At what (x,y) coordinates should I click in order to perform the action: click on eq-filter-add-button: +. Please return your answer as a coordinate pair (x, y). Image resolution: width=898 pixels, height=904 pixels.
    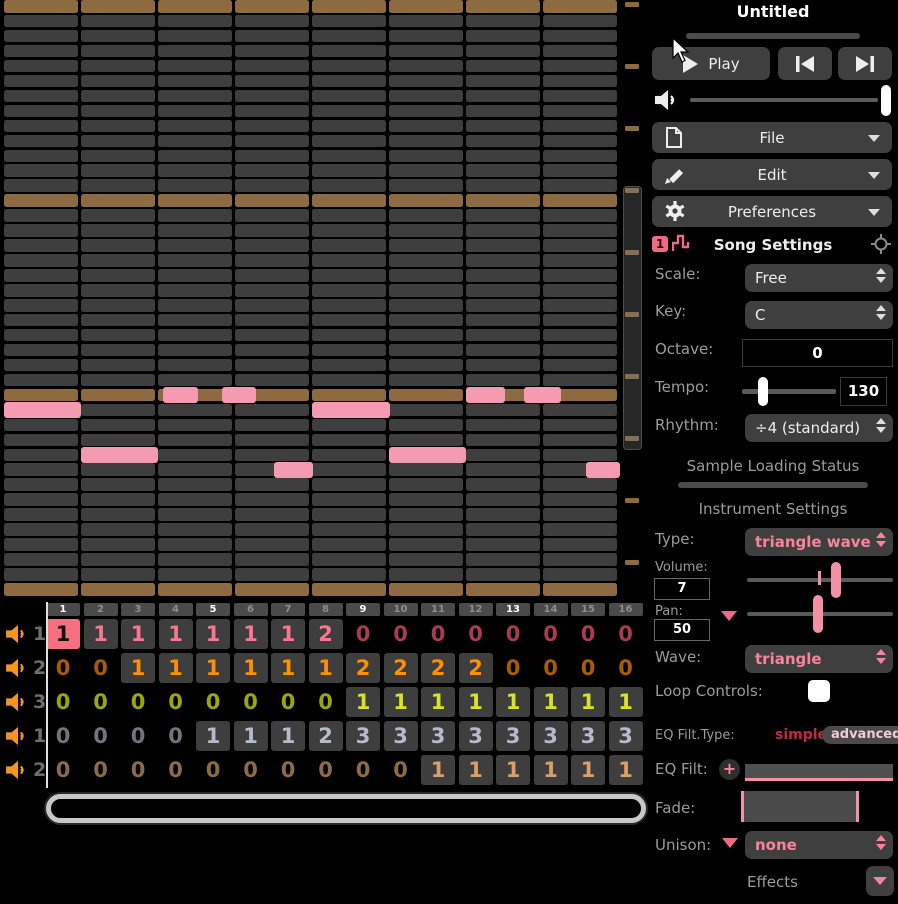
    Looking at the image, I should click on (729, 769).